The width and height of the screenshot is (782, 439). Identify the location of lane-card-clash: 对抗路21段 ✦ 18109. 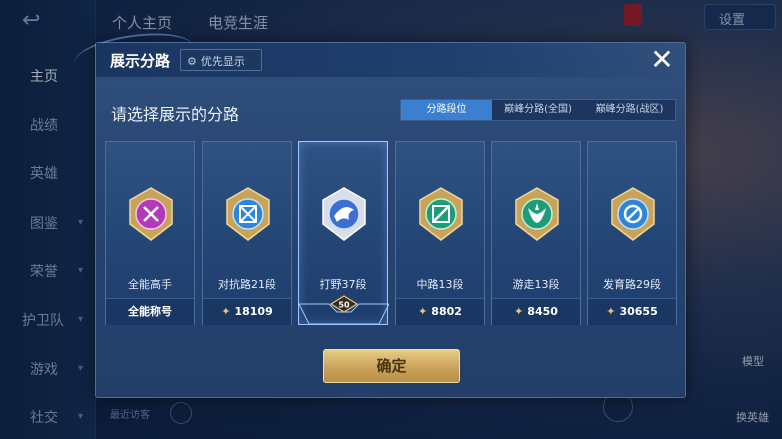
(247, 233).